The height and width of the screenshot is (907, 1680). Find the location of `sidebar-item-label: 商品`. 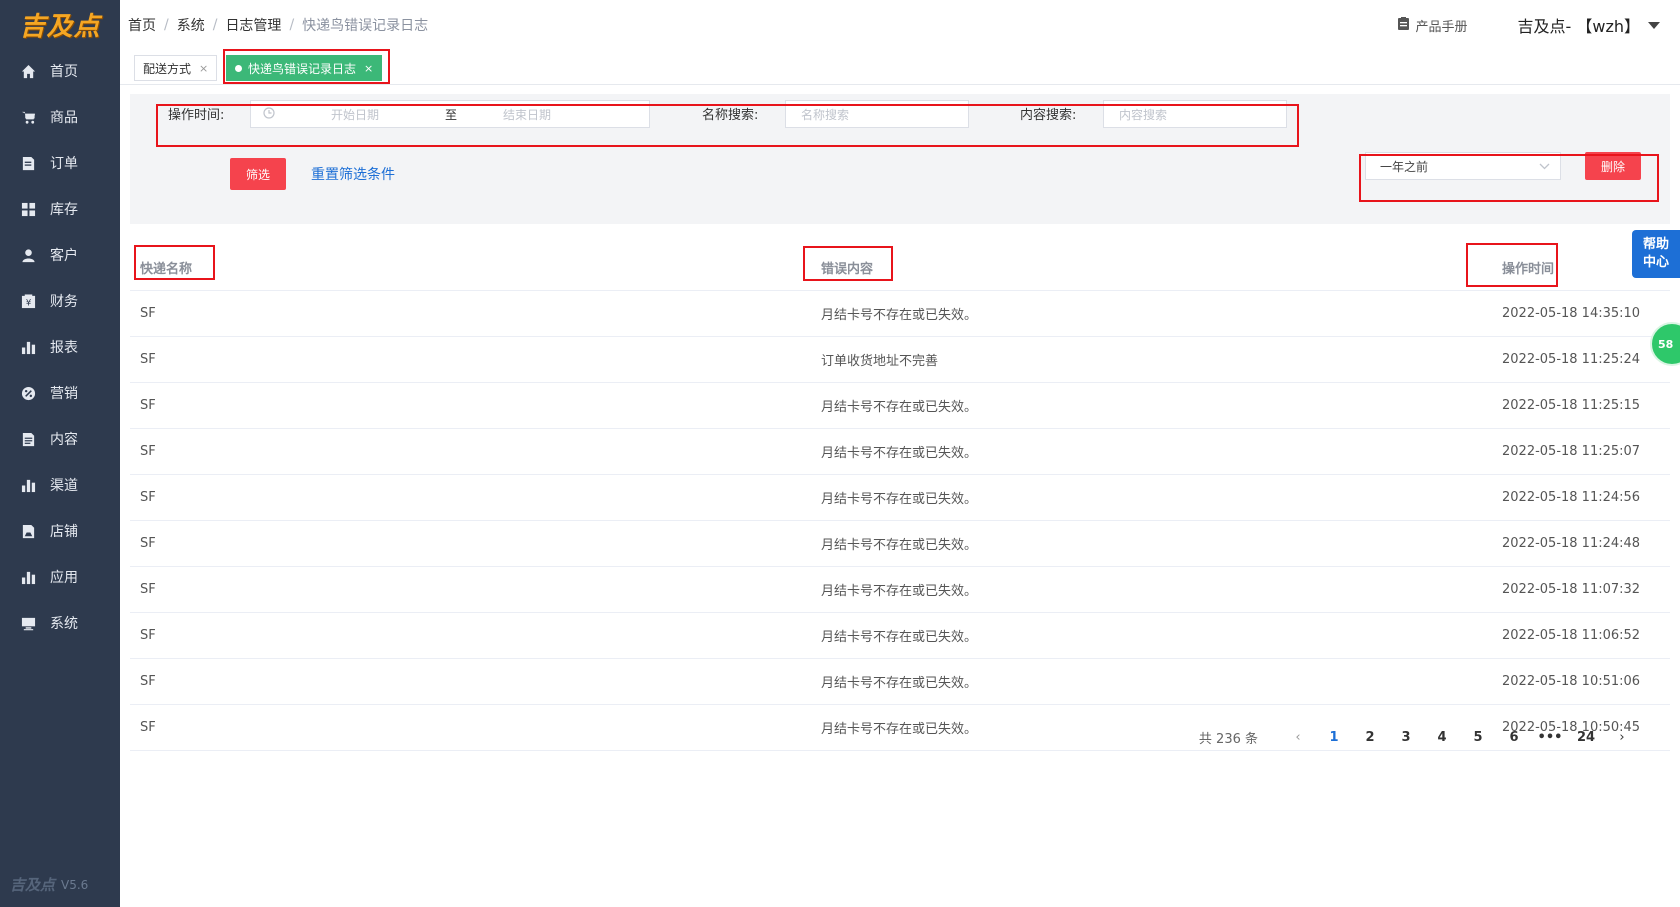

sidebar-item-label: 商品 is located at coordinates (64, 118).